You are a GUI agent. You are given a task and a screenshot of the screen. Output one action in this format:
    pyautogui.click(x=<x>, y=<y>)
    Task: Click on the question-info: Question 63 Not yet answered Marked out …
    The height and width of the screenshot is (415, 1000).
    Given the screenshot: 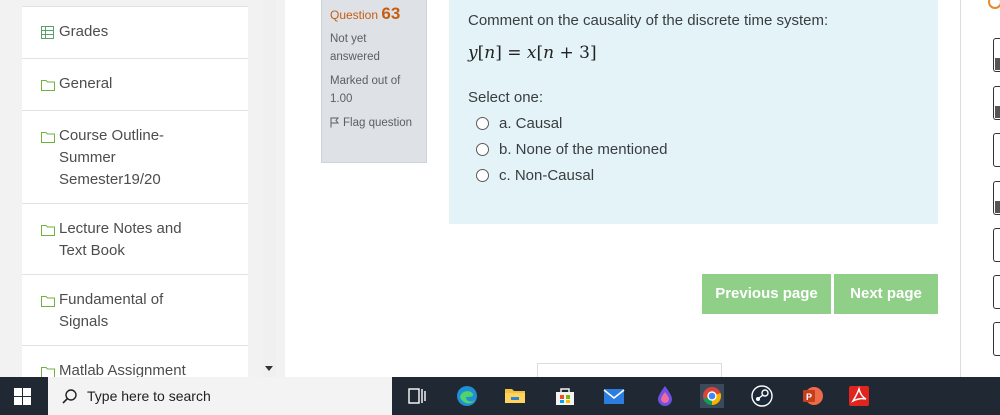 What is the action you would take?
    pyautogui.click(x=374, y=81)
    